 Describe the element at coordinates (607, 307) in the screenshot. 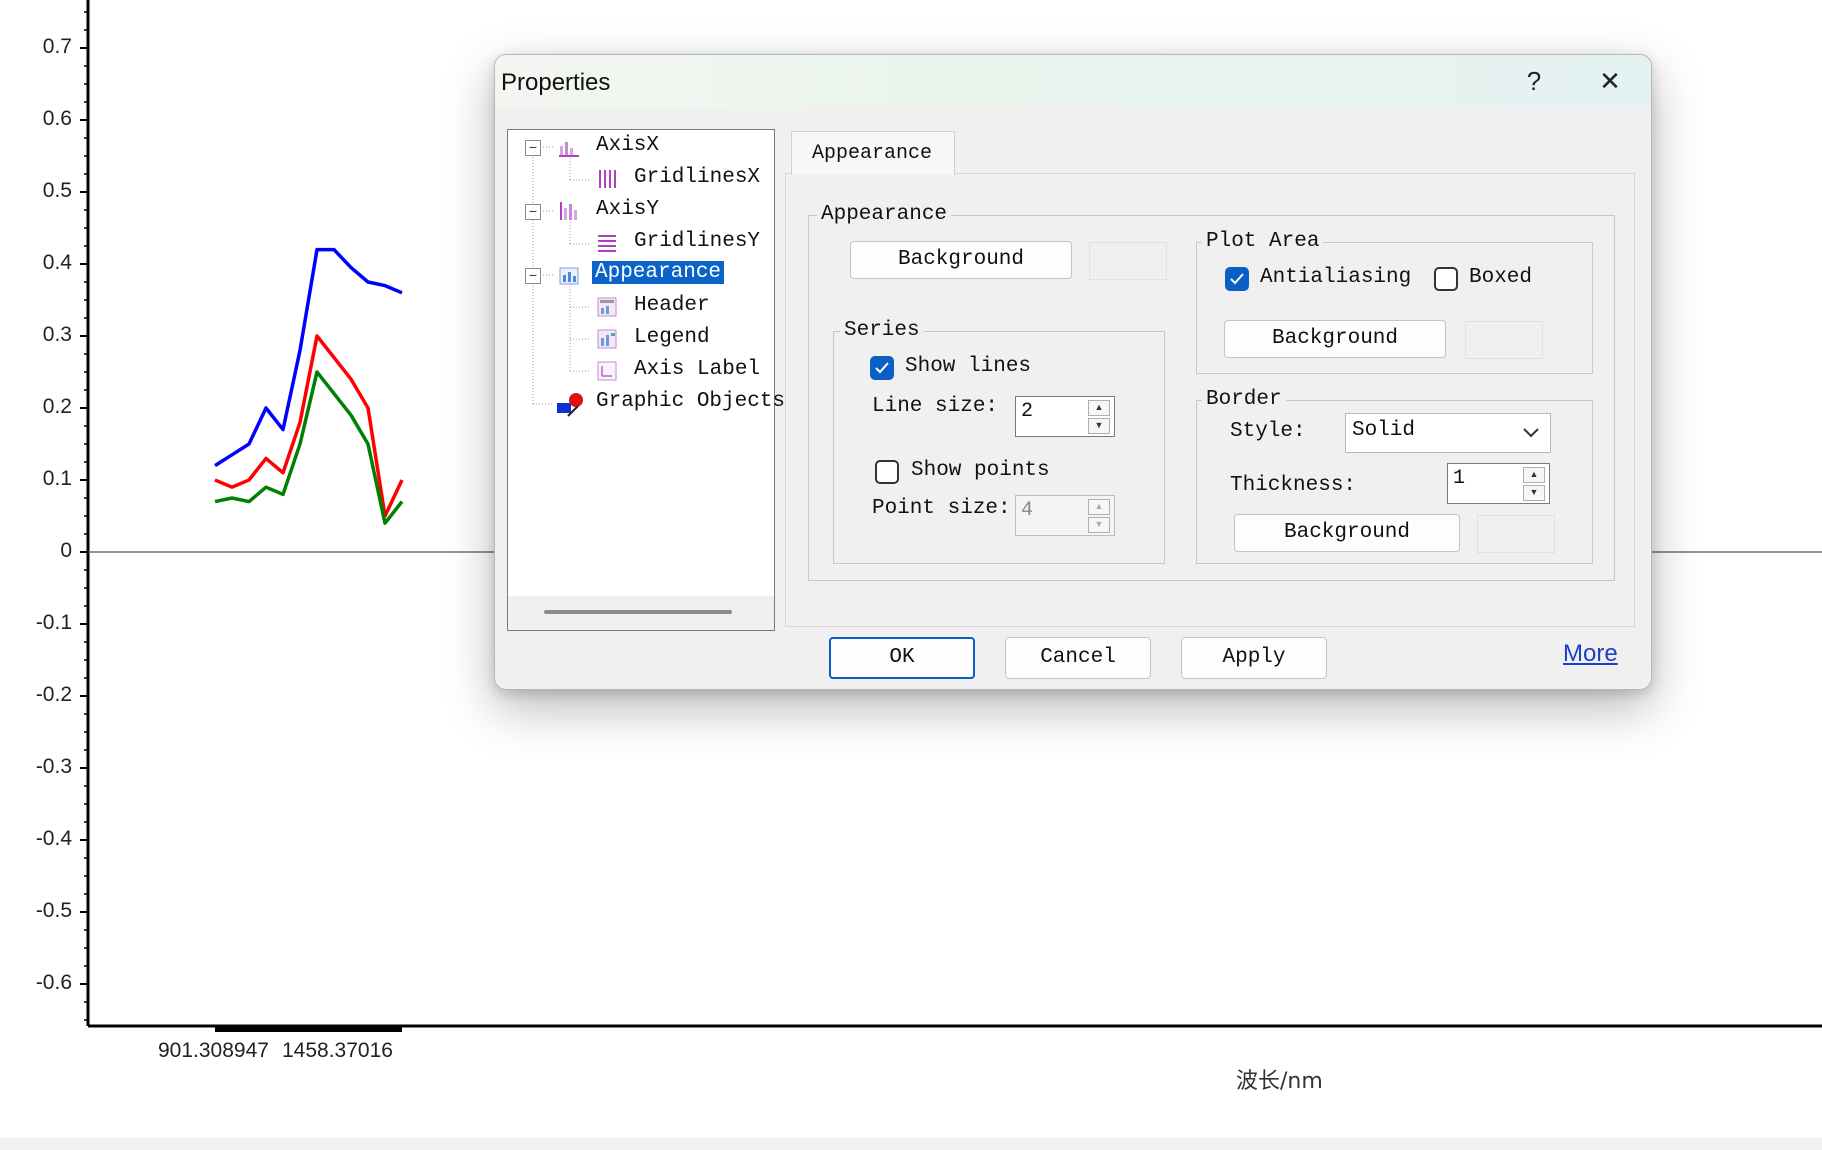

I see `header-icon` at that location.